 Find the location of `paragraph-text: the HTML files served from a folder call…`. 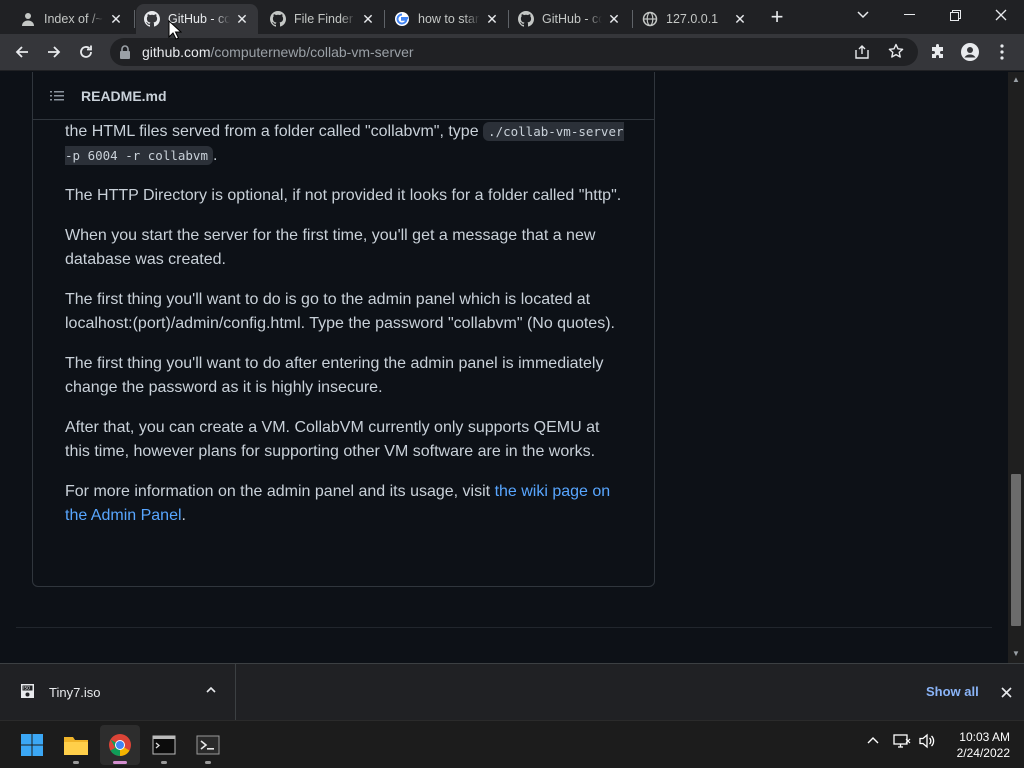

paragraph-text: the HTML files served from a folder call… is located at coordinates (274, 131).